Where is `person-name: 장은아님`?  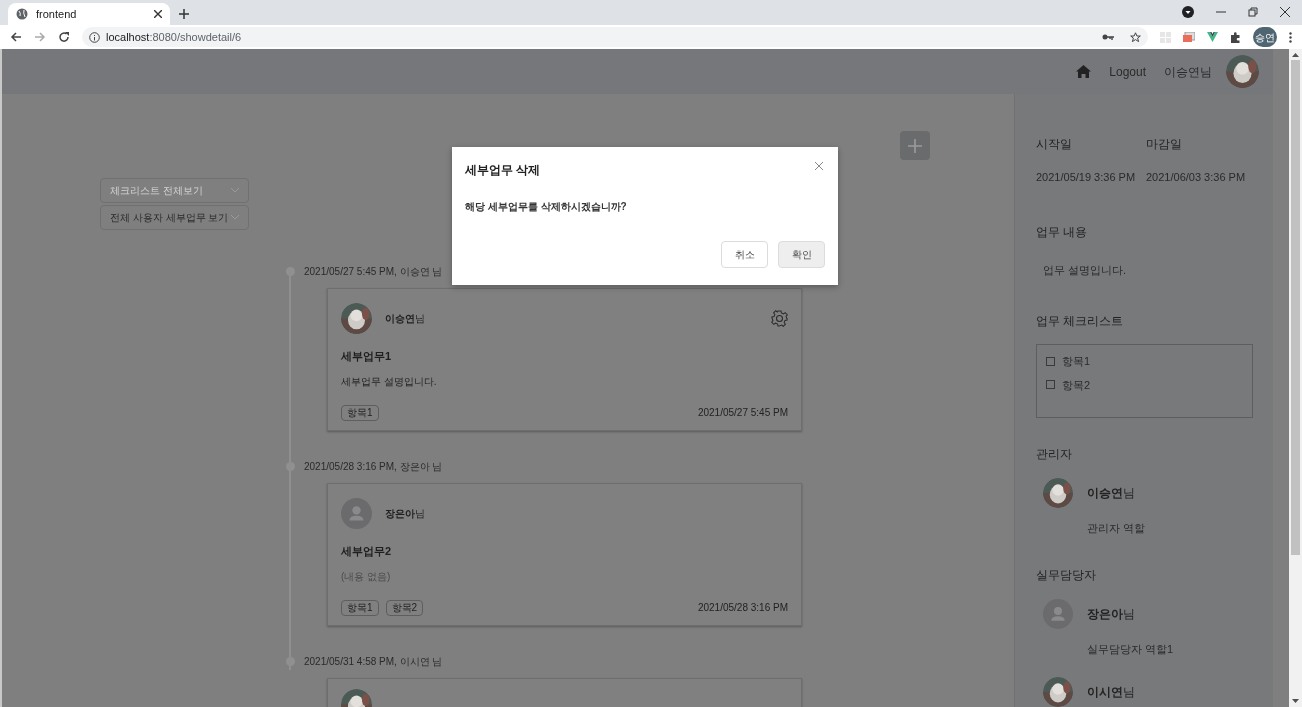 person-name: 장은아님 is located at coordinates (1111, 614).